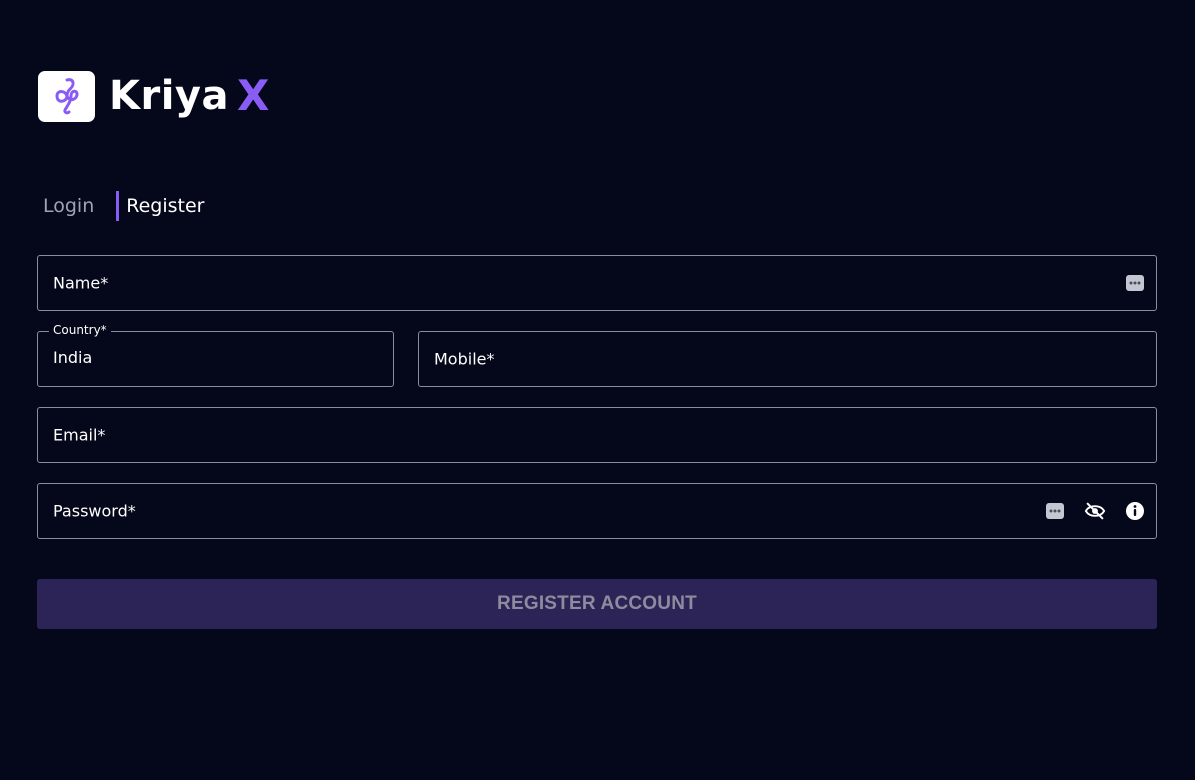 This screenshot has width=1195, height=780. I want to click on eye-off-icon, so click(1095, 511).